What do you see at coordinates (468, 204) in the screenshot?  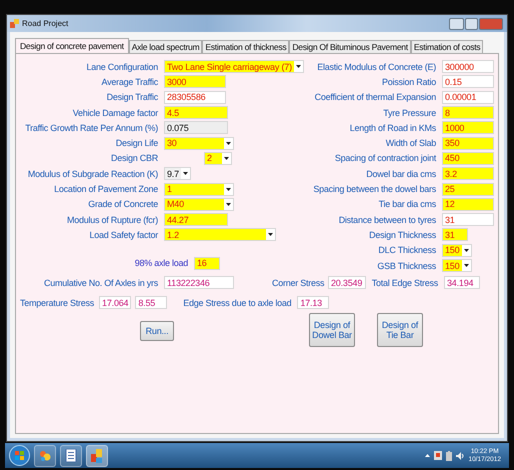 I see `text-field: 12` at bounding box center [468, 204].